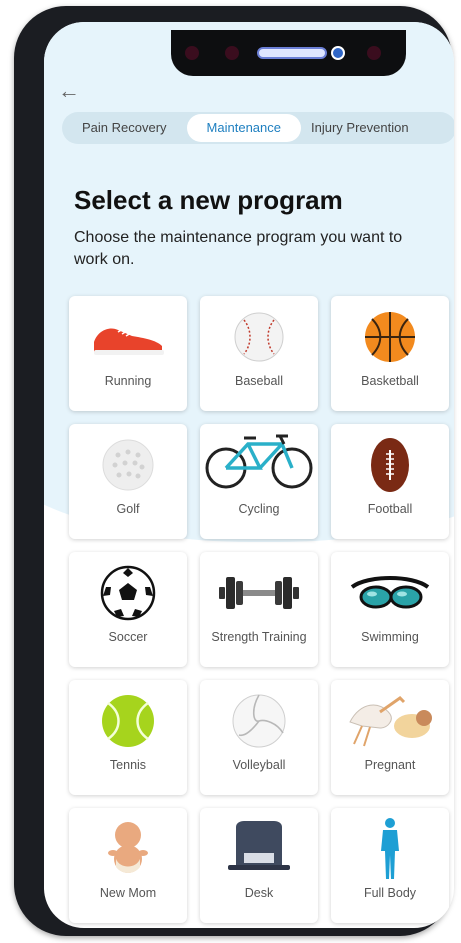  I want to click on swim-goggles-icon, so click(390, 593).